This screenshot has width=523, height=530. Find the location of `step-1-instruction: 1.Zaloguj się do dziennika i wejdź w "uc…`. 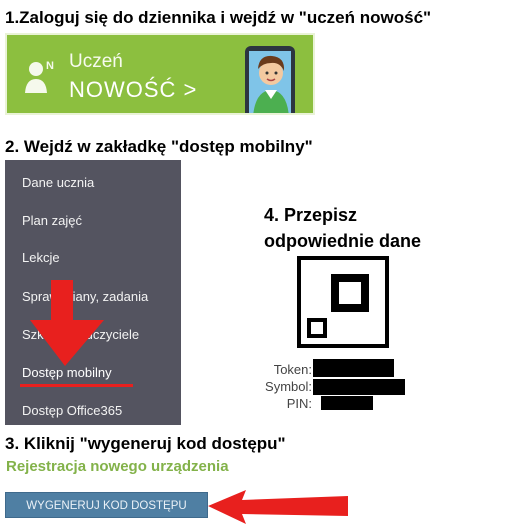

step-1-instruction: 1.Zaloguj się do dziennika i wejdź w "uc… is located at coordinates (218, 17).